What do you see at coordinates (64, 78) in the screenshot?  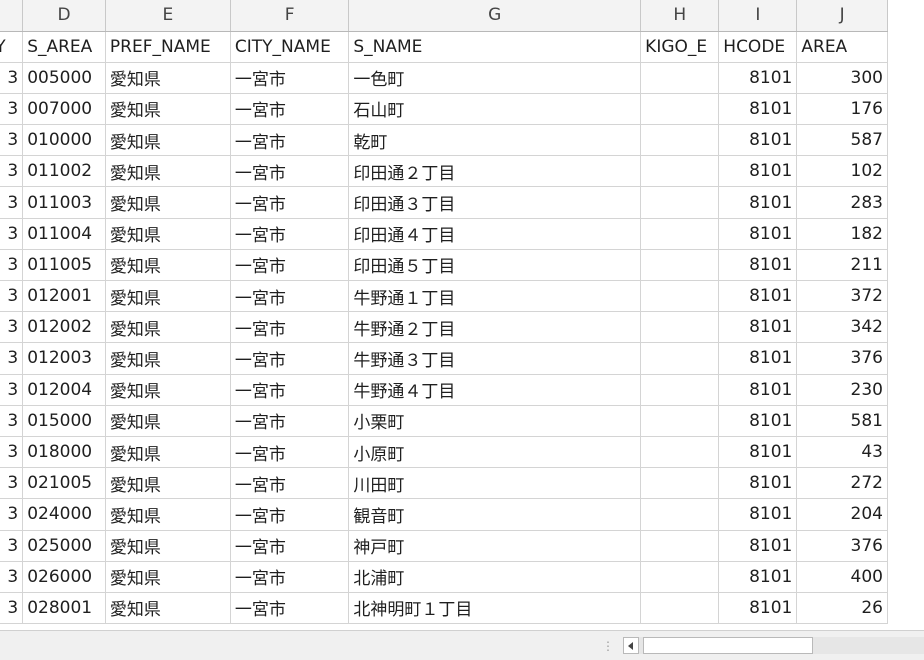 I see `table-cell: 005000` at bounding box center [64, 78].